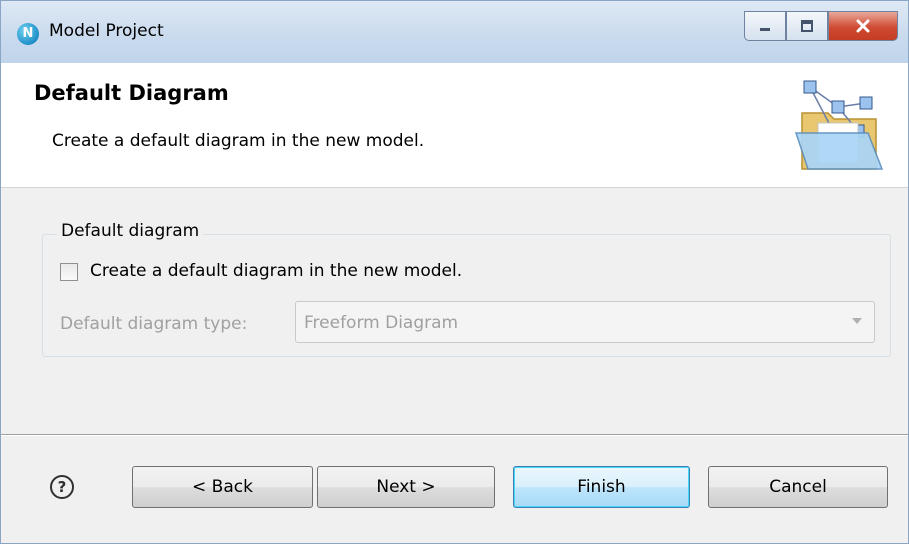 The width and height of the screenshot is (909, 544). Describe the element at coordinates (130, 231) in the screenshot. I see `group-legend: Default diagram` at that location.